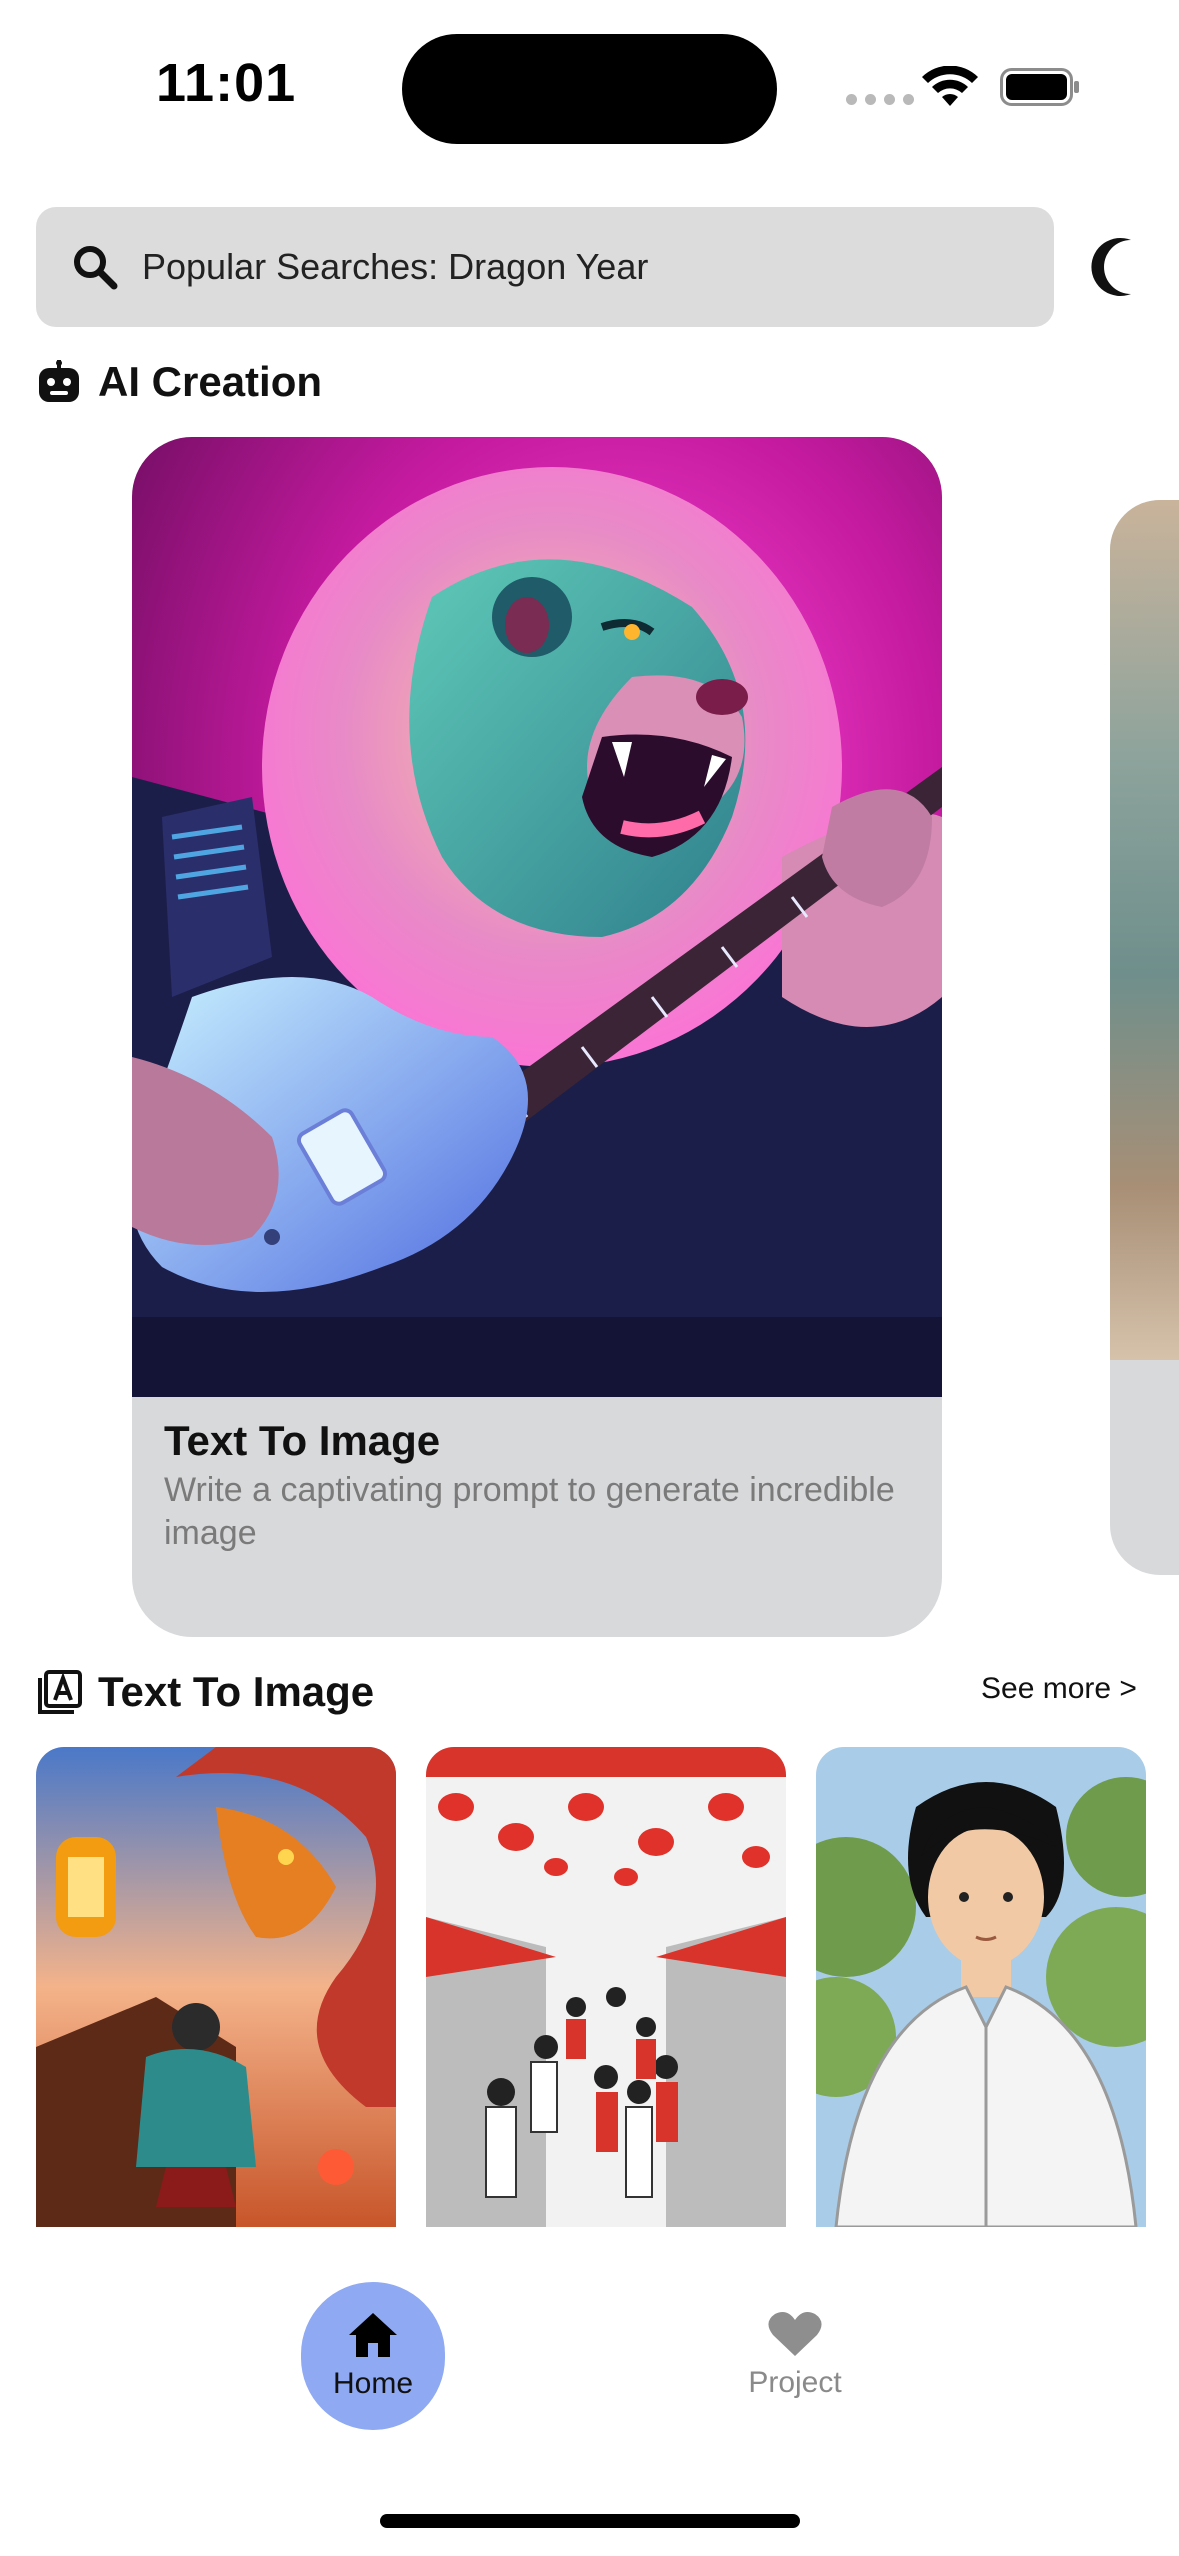 The height and width of the screenshot is (2556, 1179). What do you see at coordinates (590, 2521) in the screenshot?
I see `home-indicator` at bounding box center [590, 2521].